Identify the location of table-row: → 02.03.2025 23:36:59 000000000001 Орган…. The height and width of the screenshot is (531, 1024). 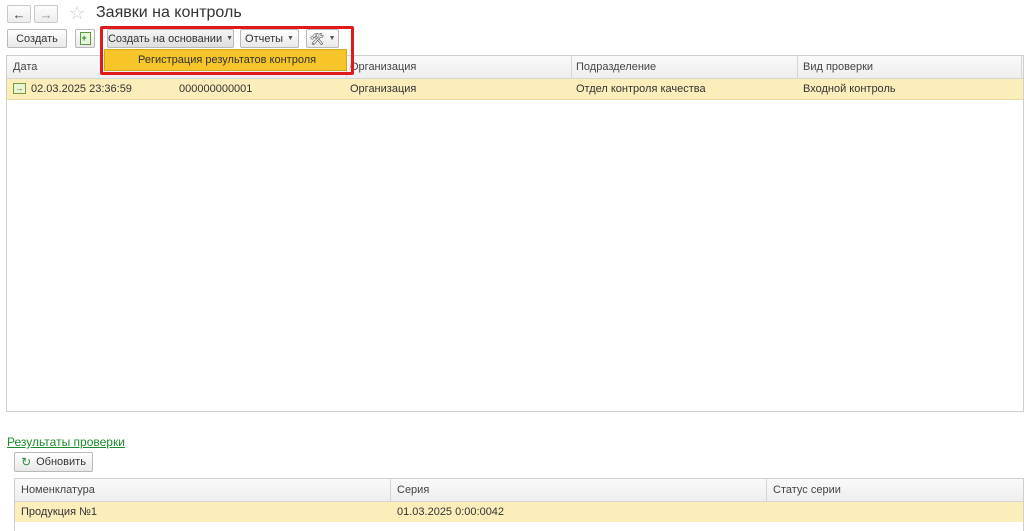
(515, 89).